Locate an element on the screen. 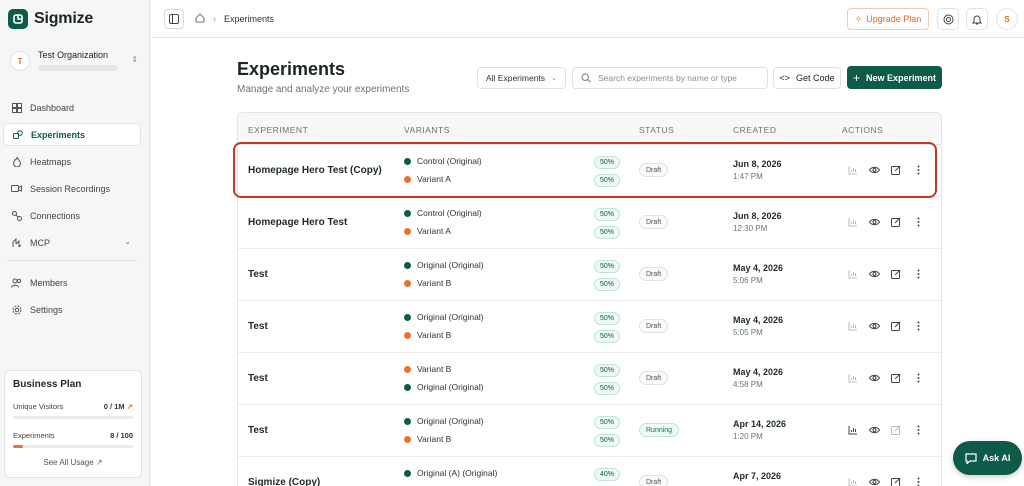 The height and width of the screenshot is (486, 1024). created-time: 4:58 PM is located at coordinates (748, 384).